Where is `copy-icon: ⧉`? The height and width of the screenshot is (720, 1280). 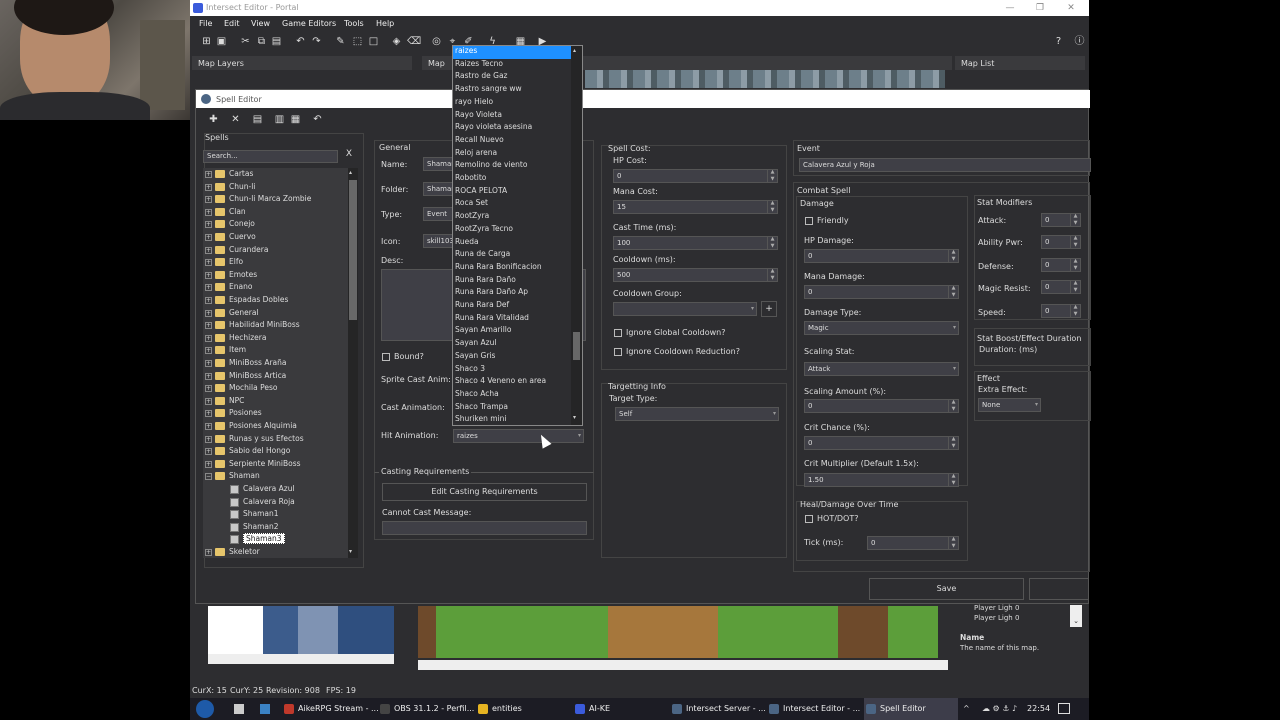
copy-icon: ⧉ is located at coordinates (261, 41).